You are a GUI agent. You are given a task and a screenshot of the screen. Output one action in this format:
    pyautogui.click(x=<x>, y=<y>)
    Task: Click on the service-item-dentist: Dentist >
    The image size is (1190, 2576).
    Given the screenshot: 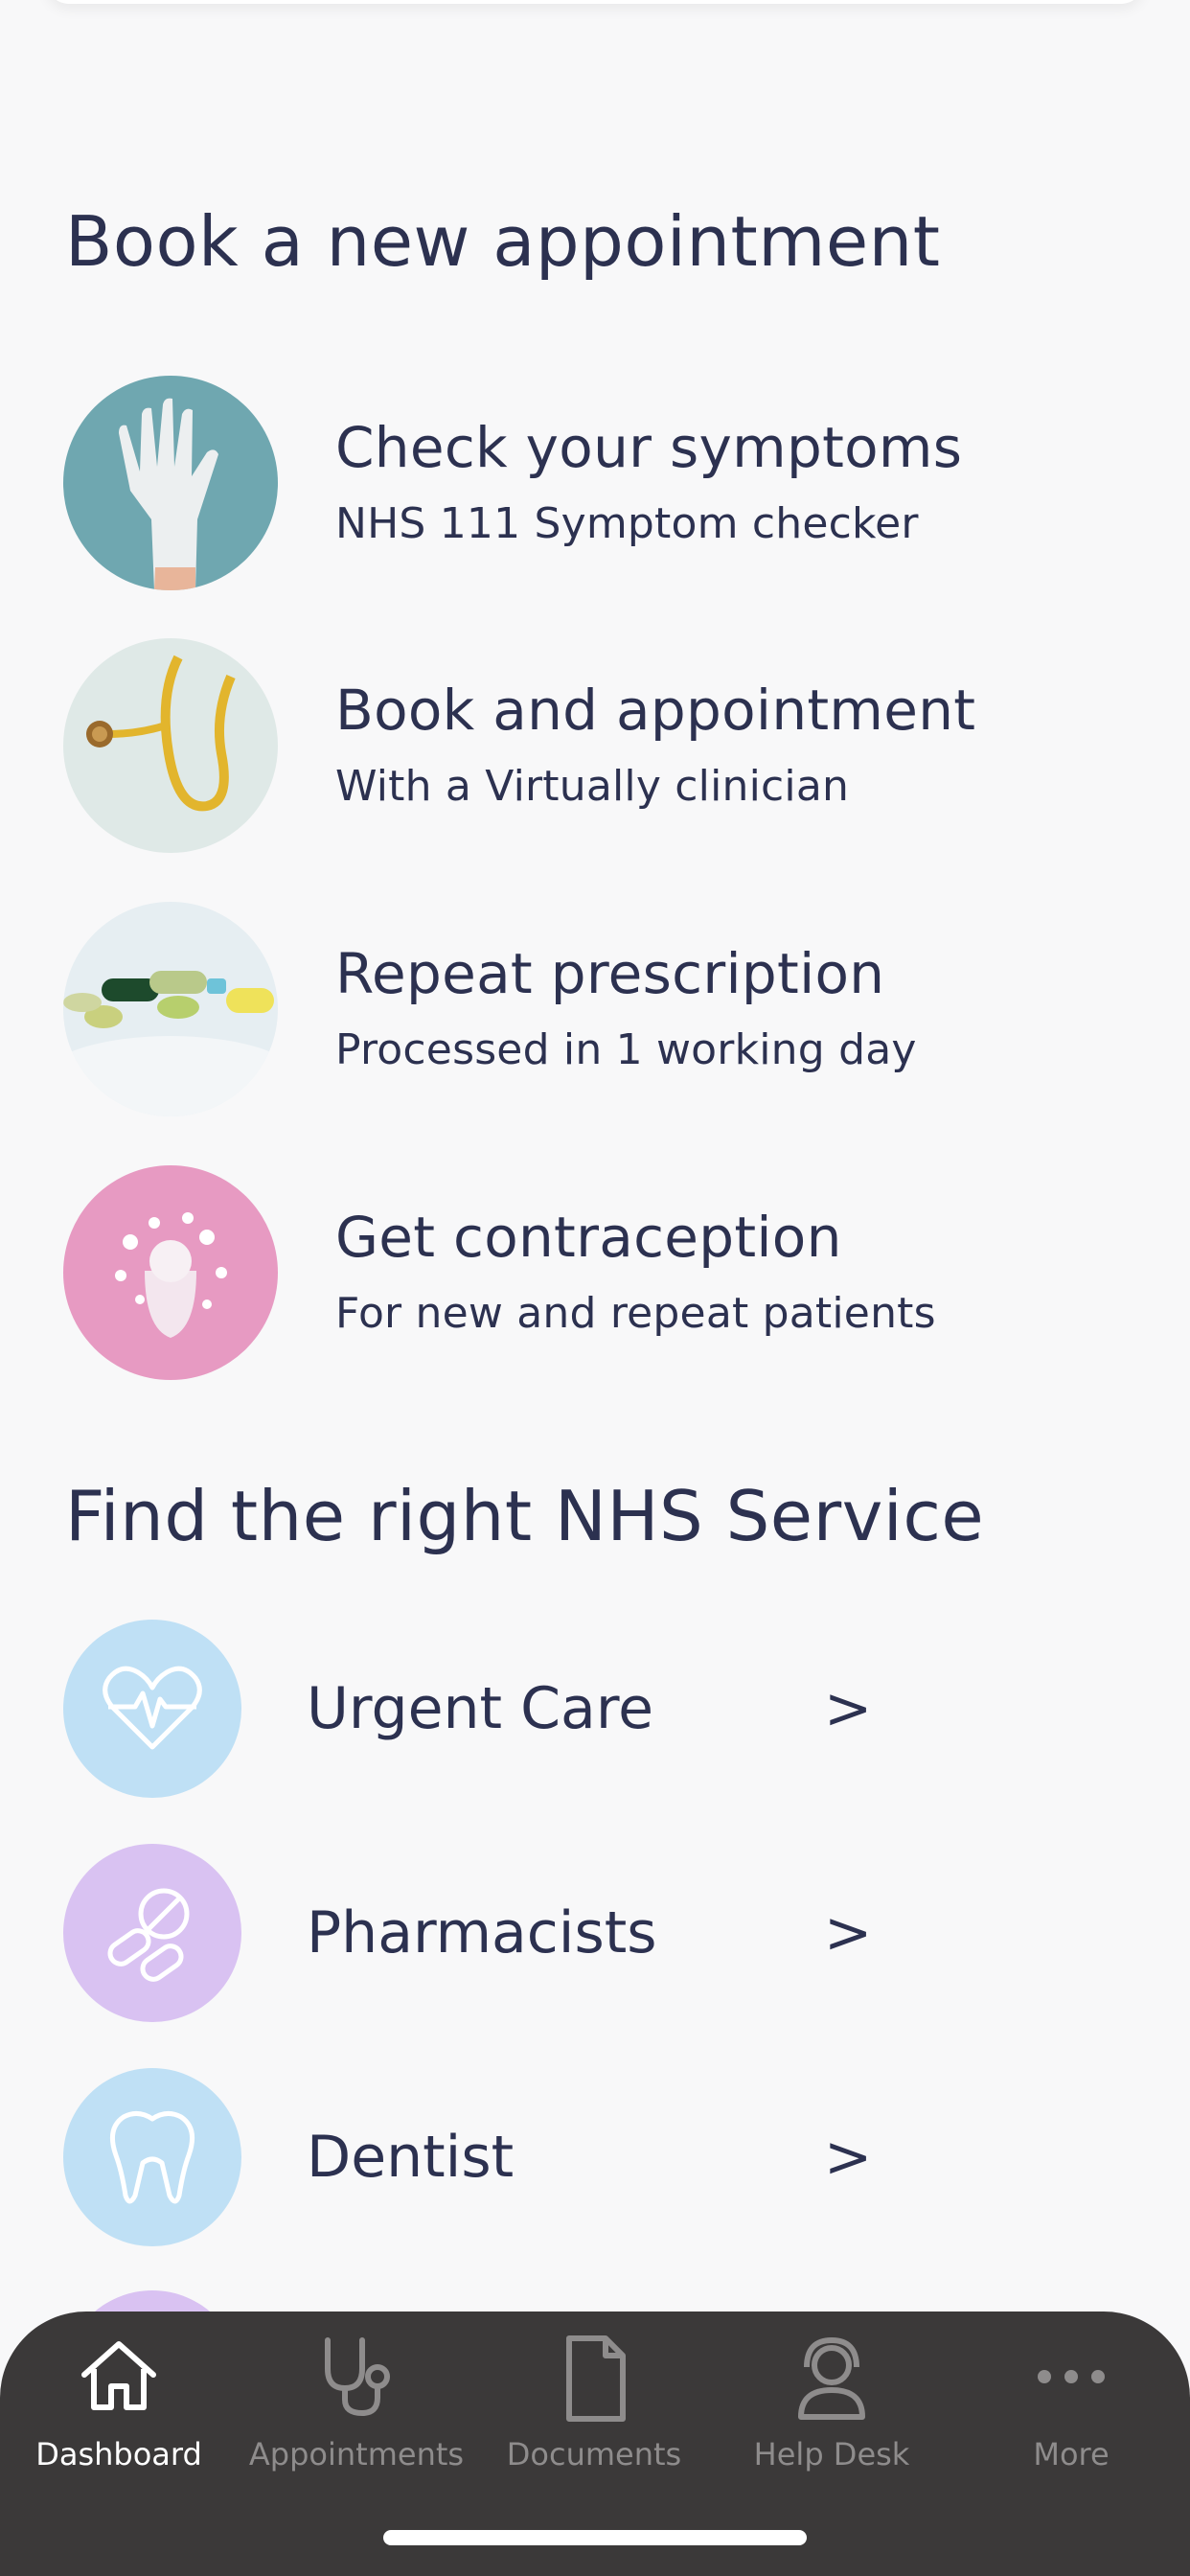 What is the action you would take?
    pyautogui.click(x=495, y=2157)
    